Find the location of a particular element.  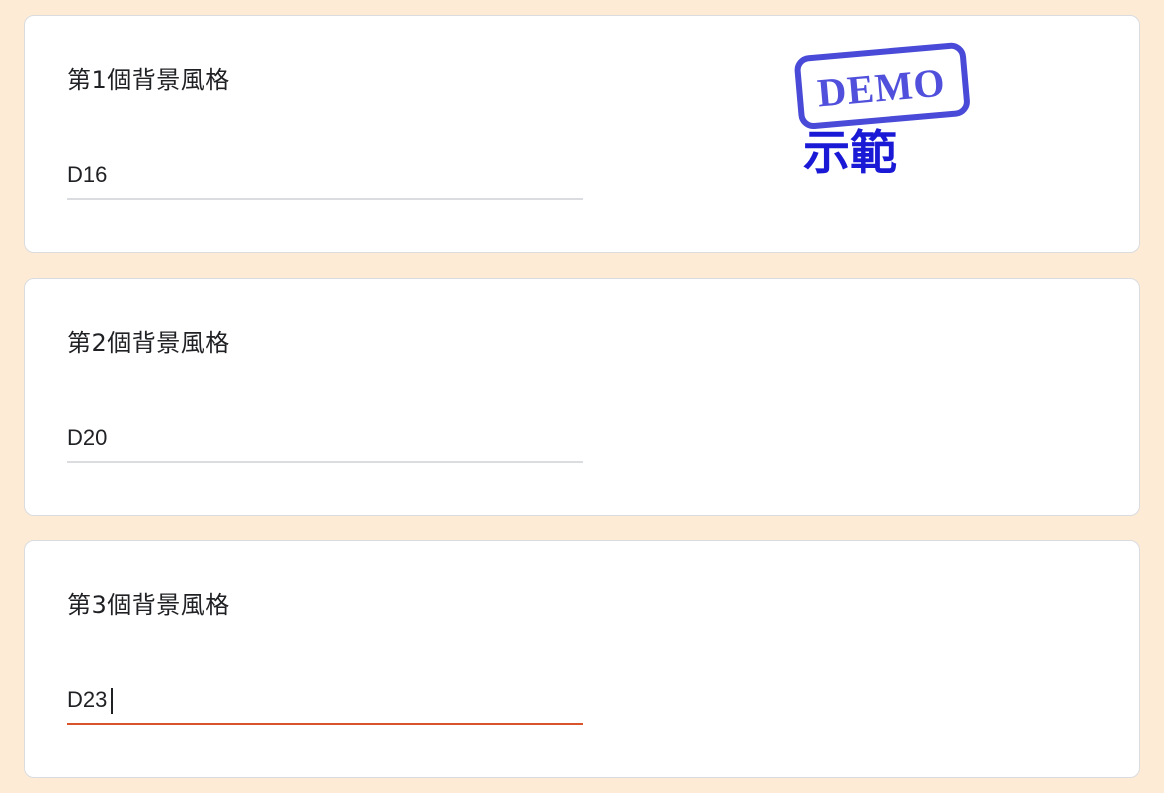

question-title: 第1個背景風格 is located at coordinates (148, 80).